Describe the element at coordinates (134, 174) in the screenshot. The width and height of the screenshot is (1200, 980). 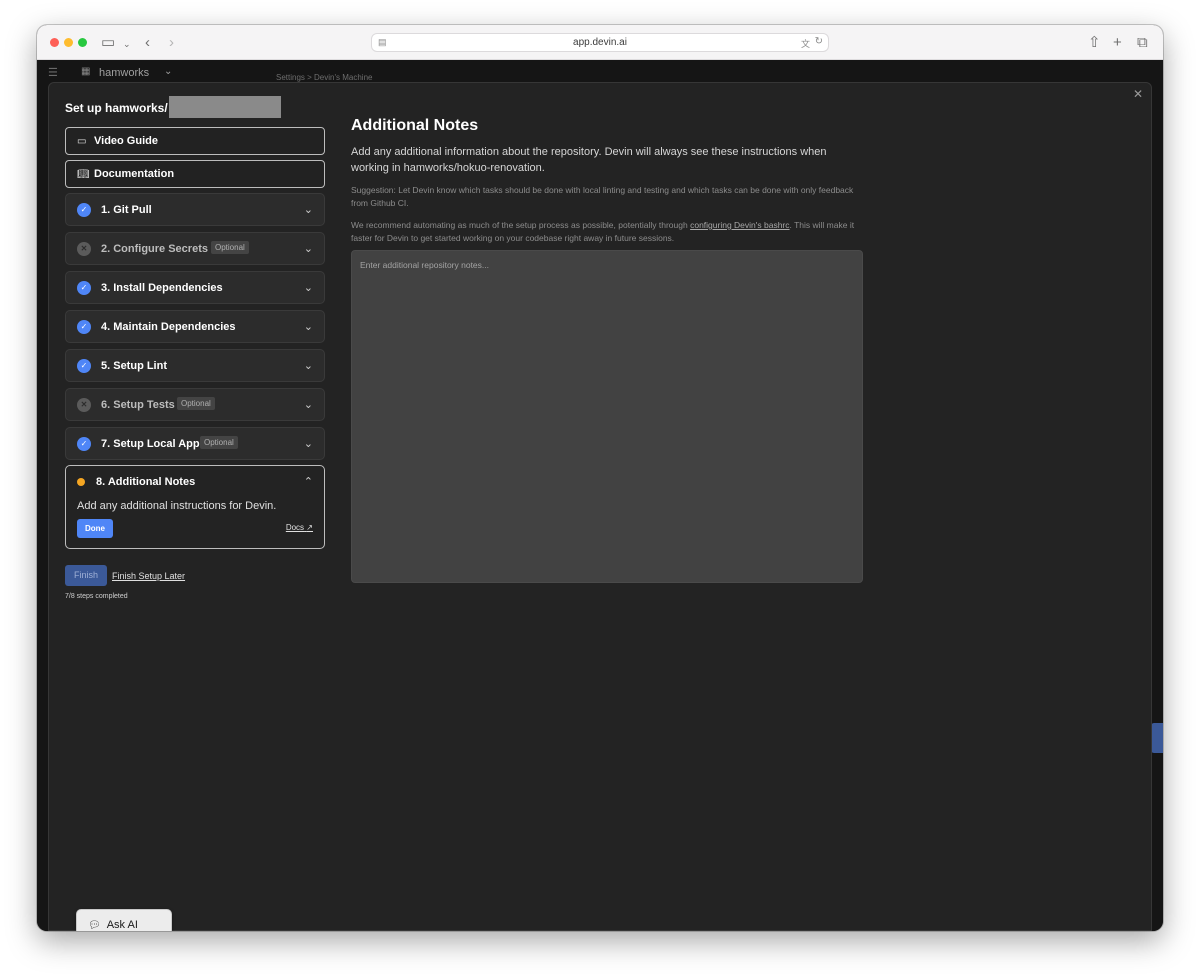
I see `documentation-label: Documentation` at that location.